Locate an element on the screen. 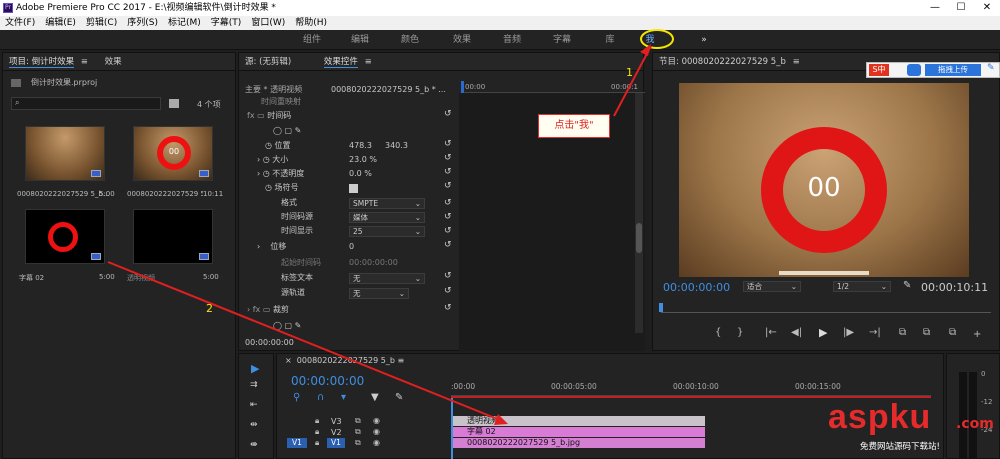  watermark-tld: .com is located at coordinates (975, 424).